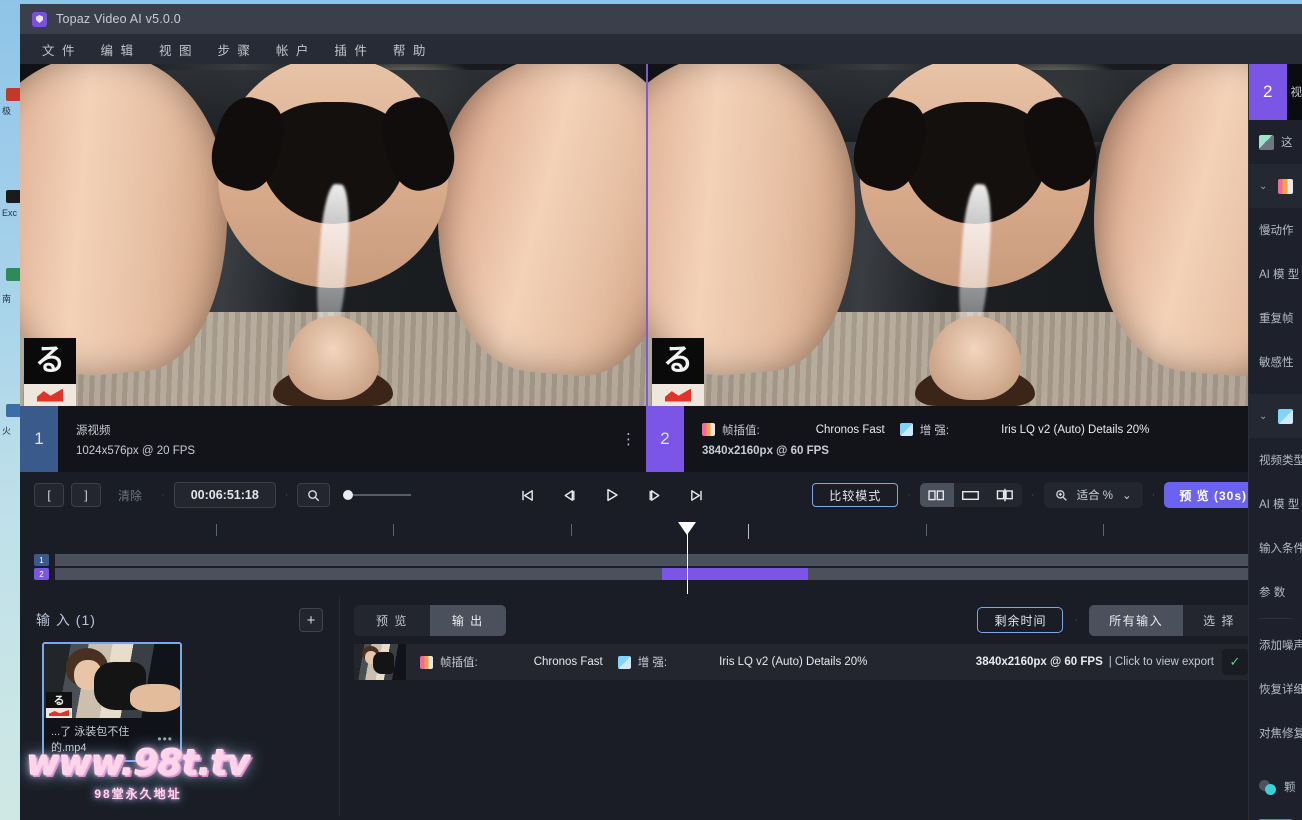 The image size is (1302, 820). Describe the element at coordinates (176, 49) in the screenshot. I see `menu-item-view: 视 图` at that location.